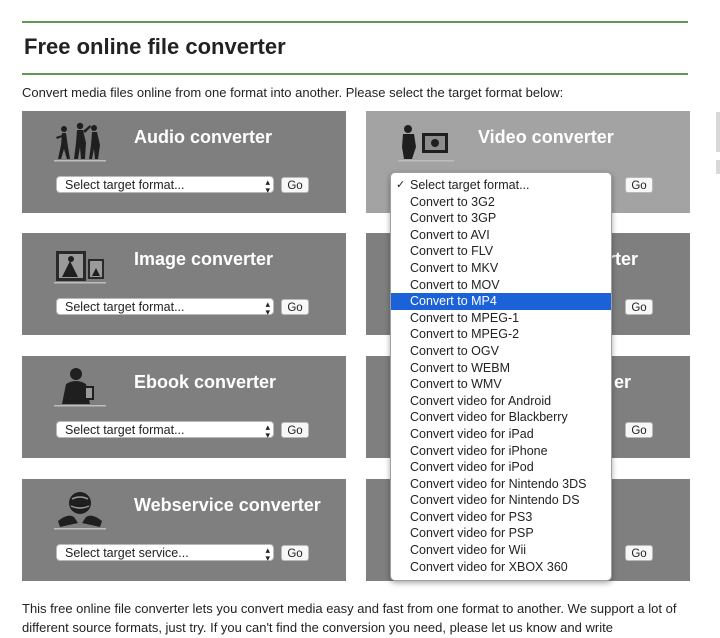 The width and height of the screenshot is (720, 638). I want to click on option-label: Convert video for PS3, so click(471, 516).